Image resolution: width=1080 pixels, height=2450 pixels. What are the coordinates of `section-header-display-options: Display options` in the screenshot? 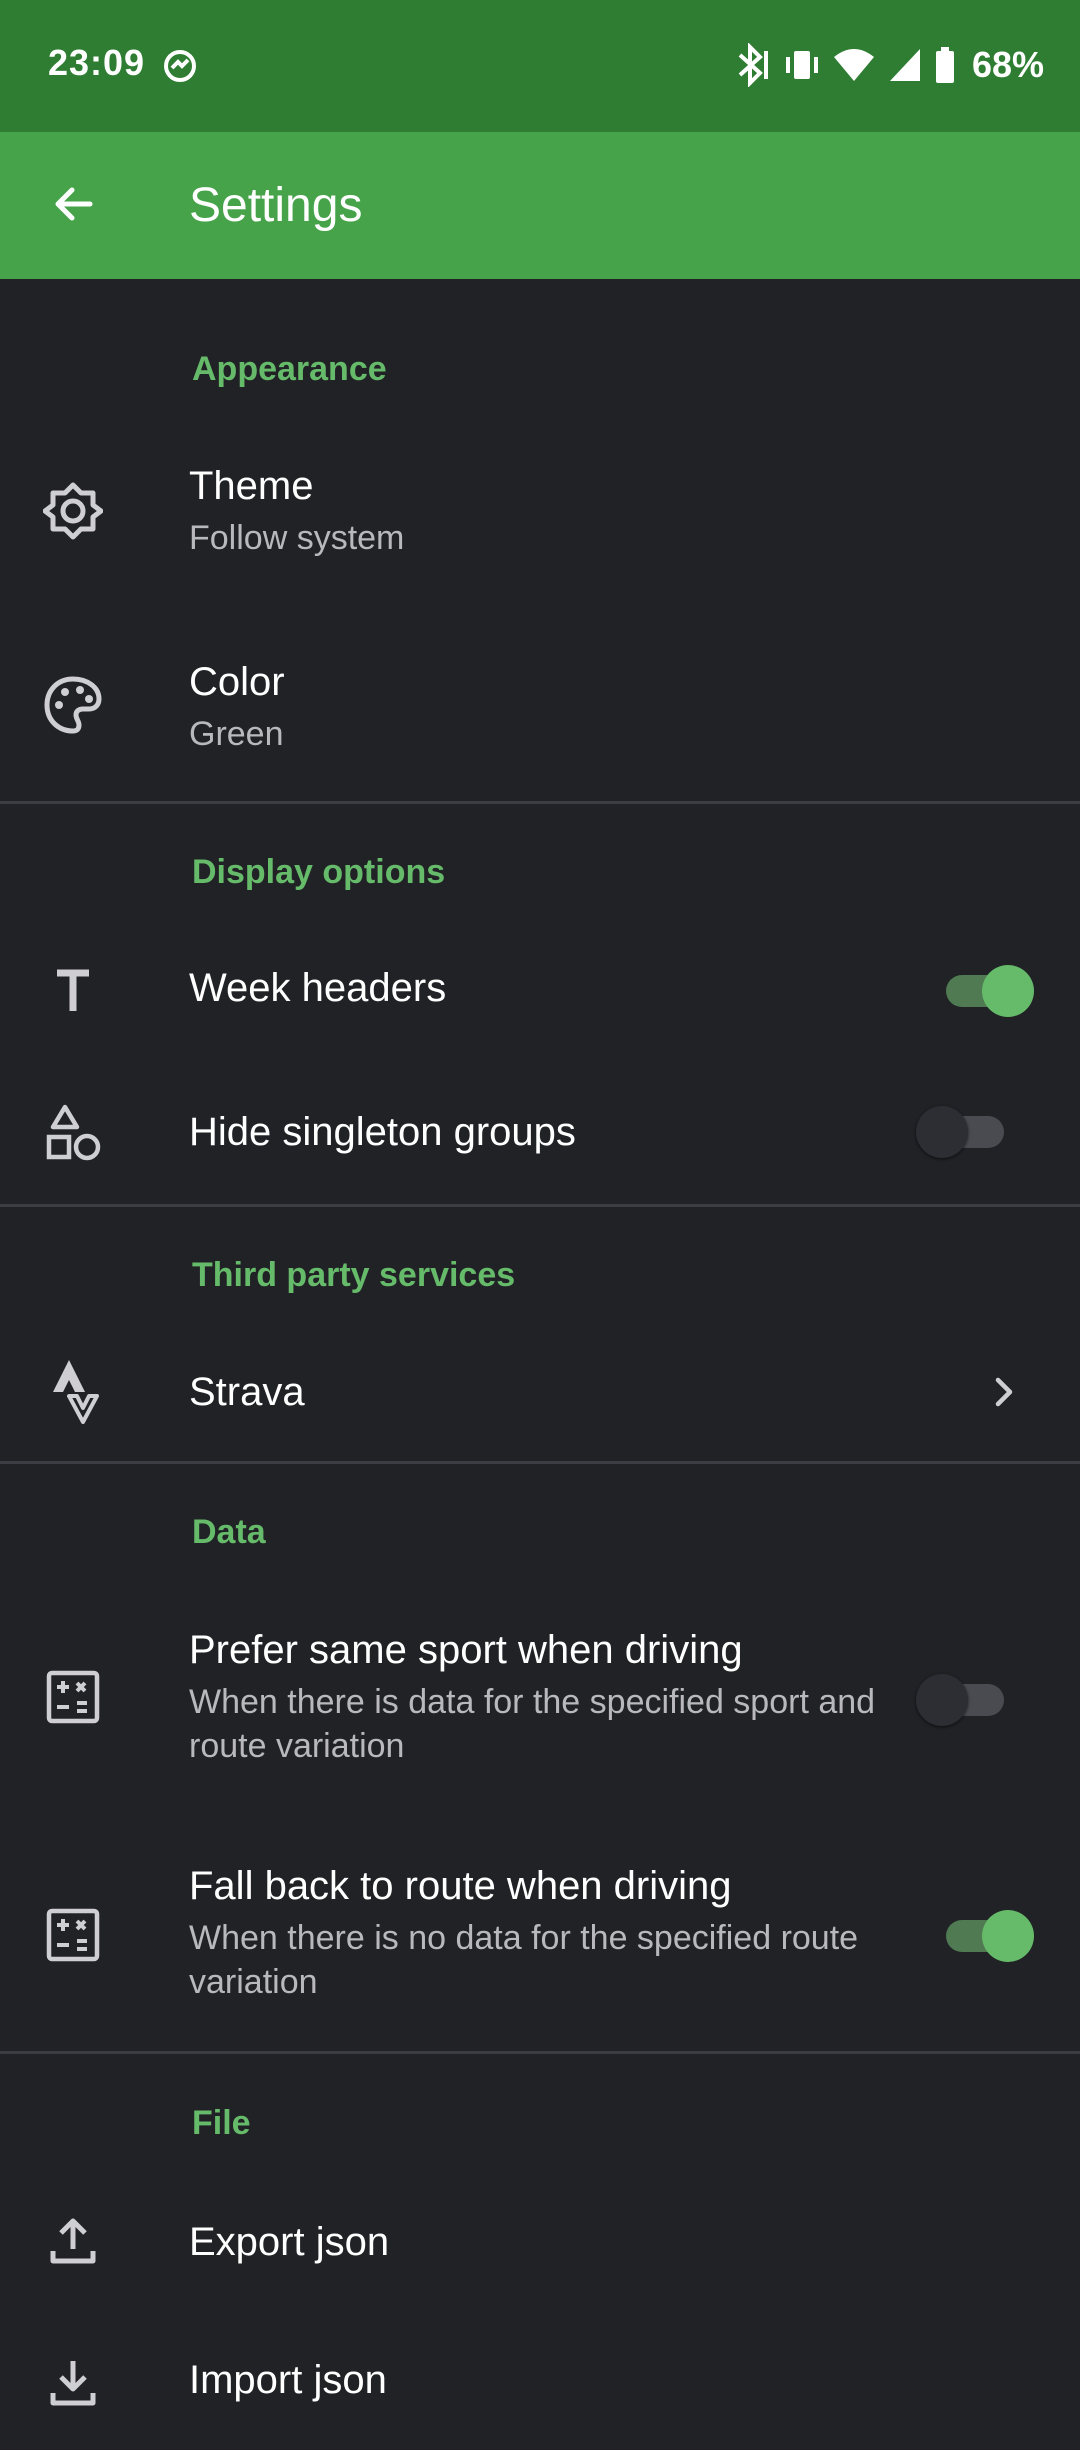 It's located at (319, 872).